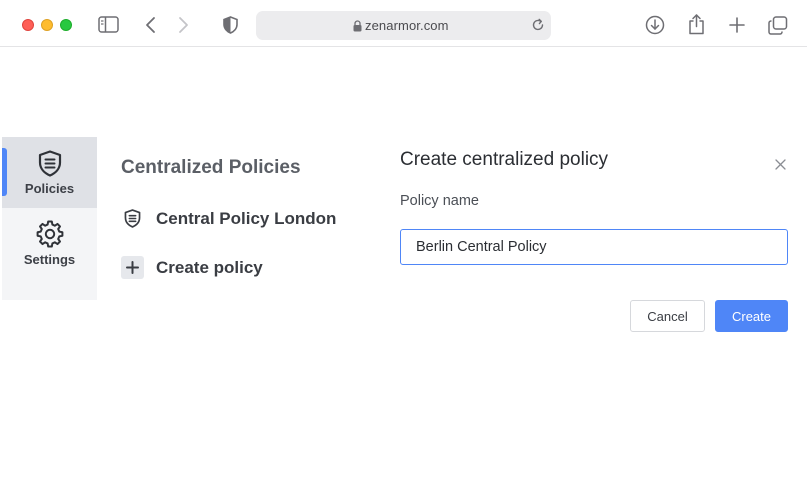  I want to click on create-button: Create, so click(751, 316).